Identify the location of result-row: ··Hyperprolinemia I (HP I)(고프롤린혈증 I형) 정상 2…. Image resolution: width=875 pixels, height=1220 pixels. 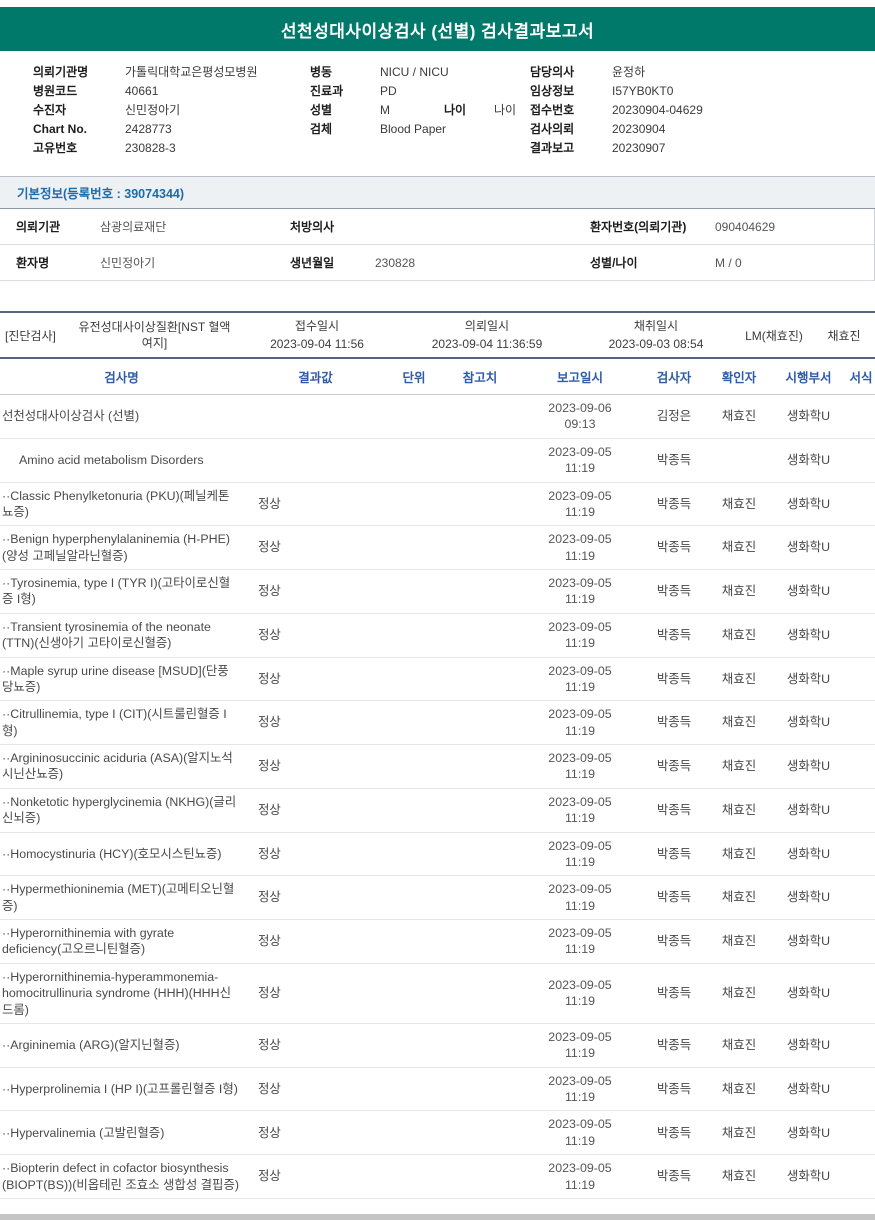
(437, 1089).